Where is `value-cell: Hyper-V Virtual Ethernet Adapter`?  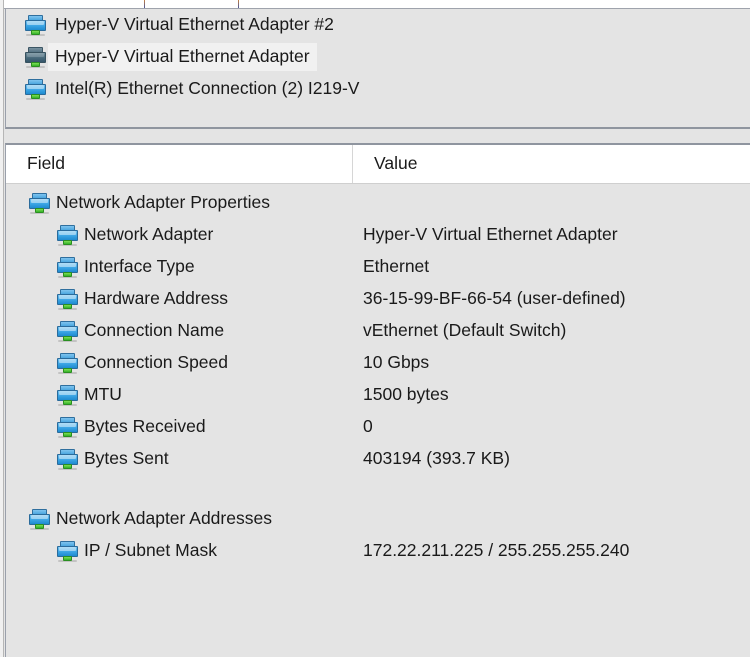
value-cell: Hyper-V Virtual Ethernet Adapter is located at coordinates (490, 234).